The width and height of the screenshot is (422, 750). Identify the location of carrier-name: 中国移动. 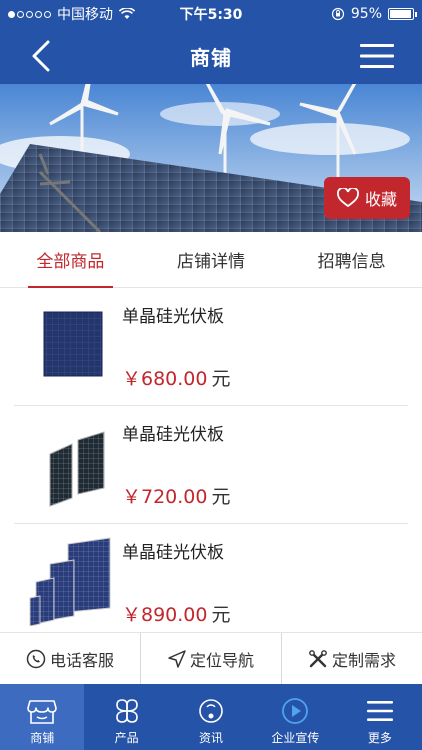
(85, 15).